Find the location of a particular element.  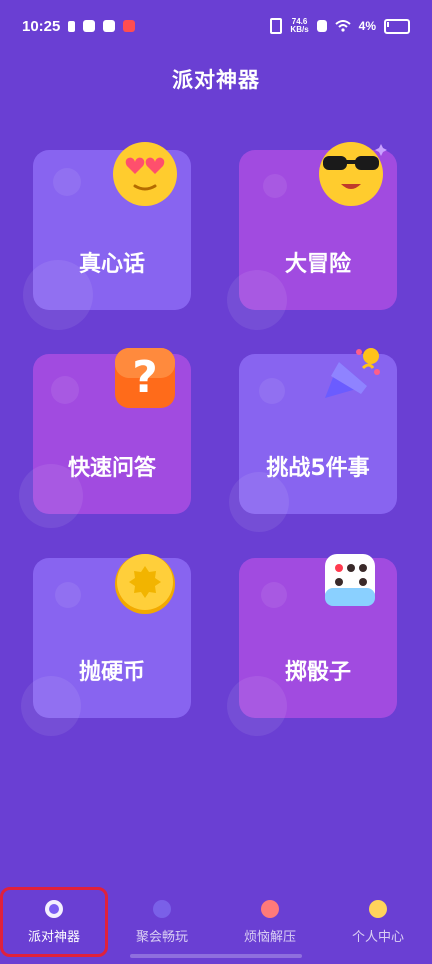

sunglasses-emoji-icon is located at coordinates (353, 174).